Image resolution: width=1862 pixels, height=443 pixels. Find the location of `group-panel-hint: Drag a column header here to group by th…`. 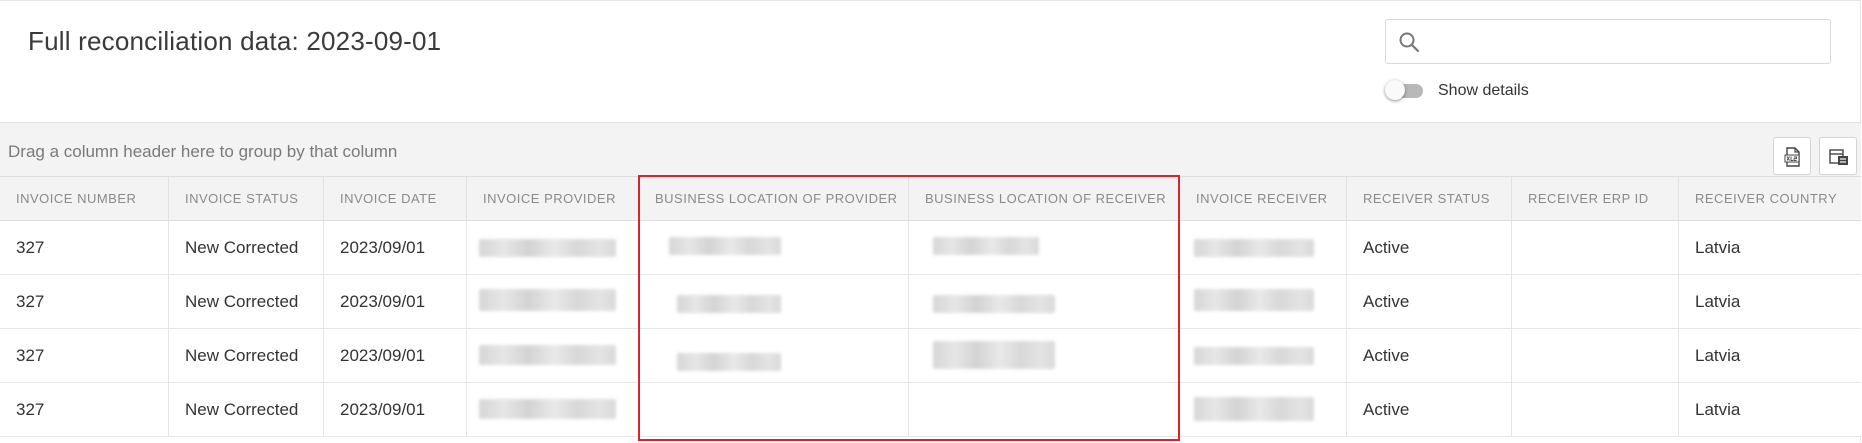

group-panel-hint: Drag a column header here to group by th… is located at coordinates (203, 151).